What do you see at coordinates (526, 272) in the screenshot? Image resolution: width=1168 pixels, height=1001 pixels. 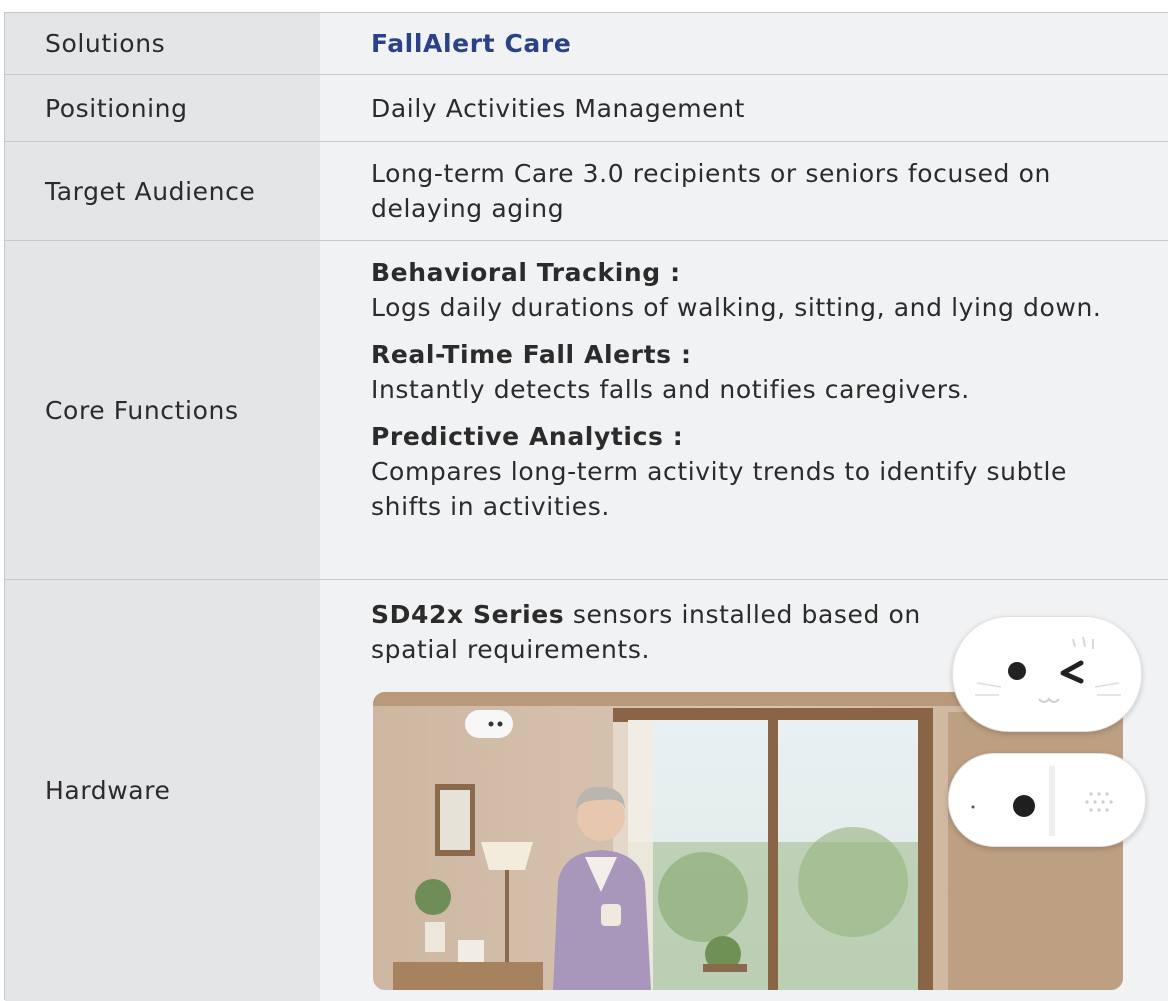 I see `function-title: Behavioral Tracking :` at bounding box center [526, 272].